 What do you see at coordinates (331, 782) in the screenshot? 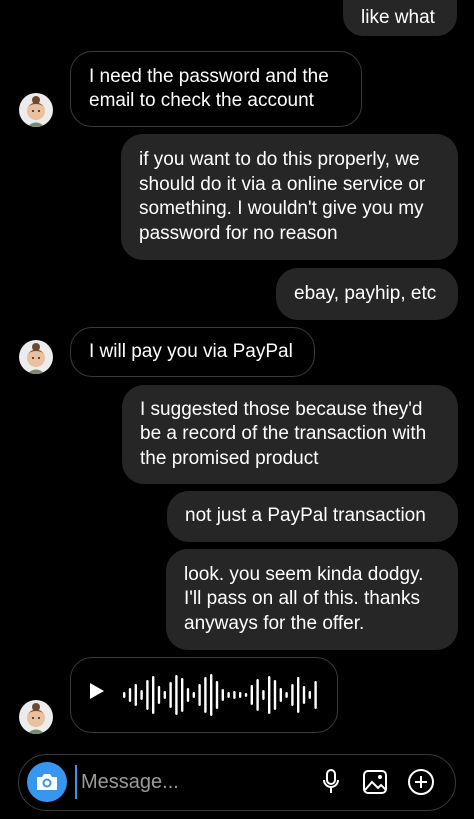
I see `microphone-icon` at bounding box center [331, 782].